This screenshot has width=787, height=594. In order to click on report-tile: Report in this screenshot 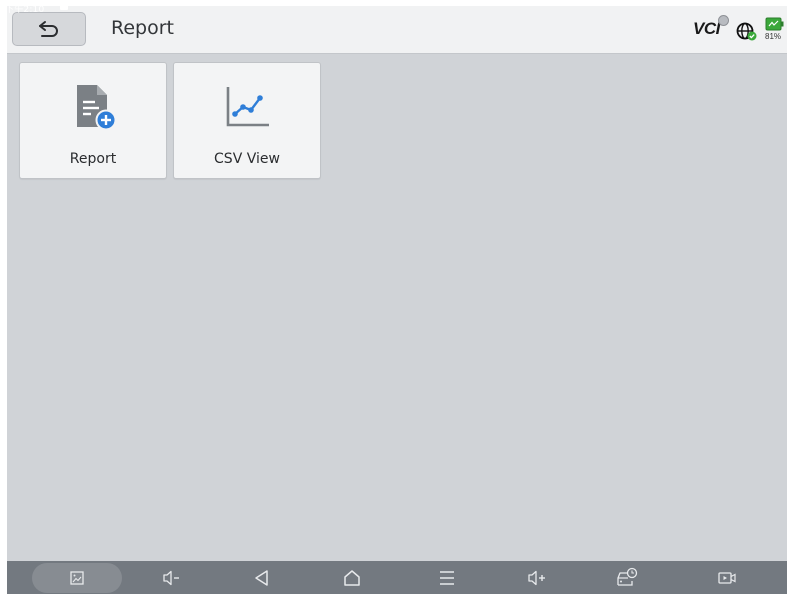, I will do `click(93, 120)`.